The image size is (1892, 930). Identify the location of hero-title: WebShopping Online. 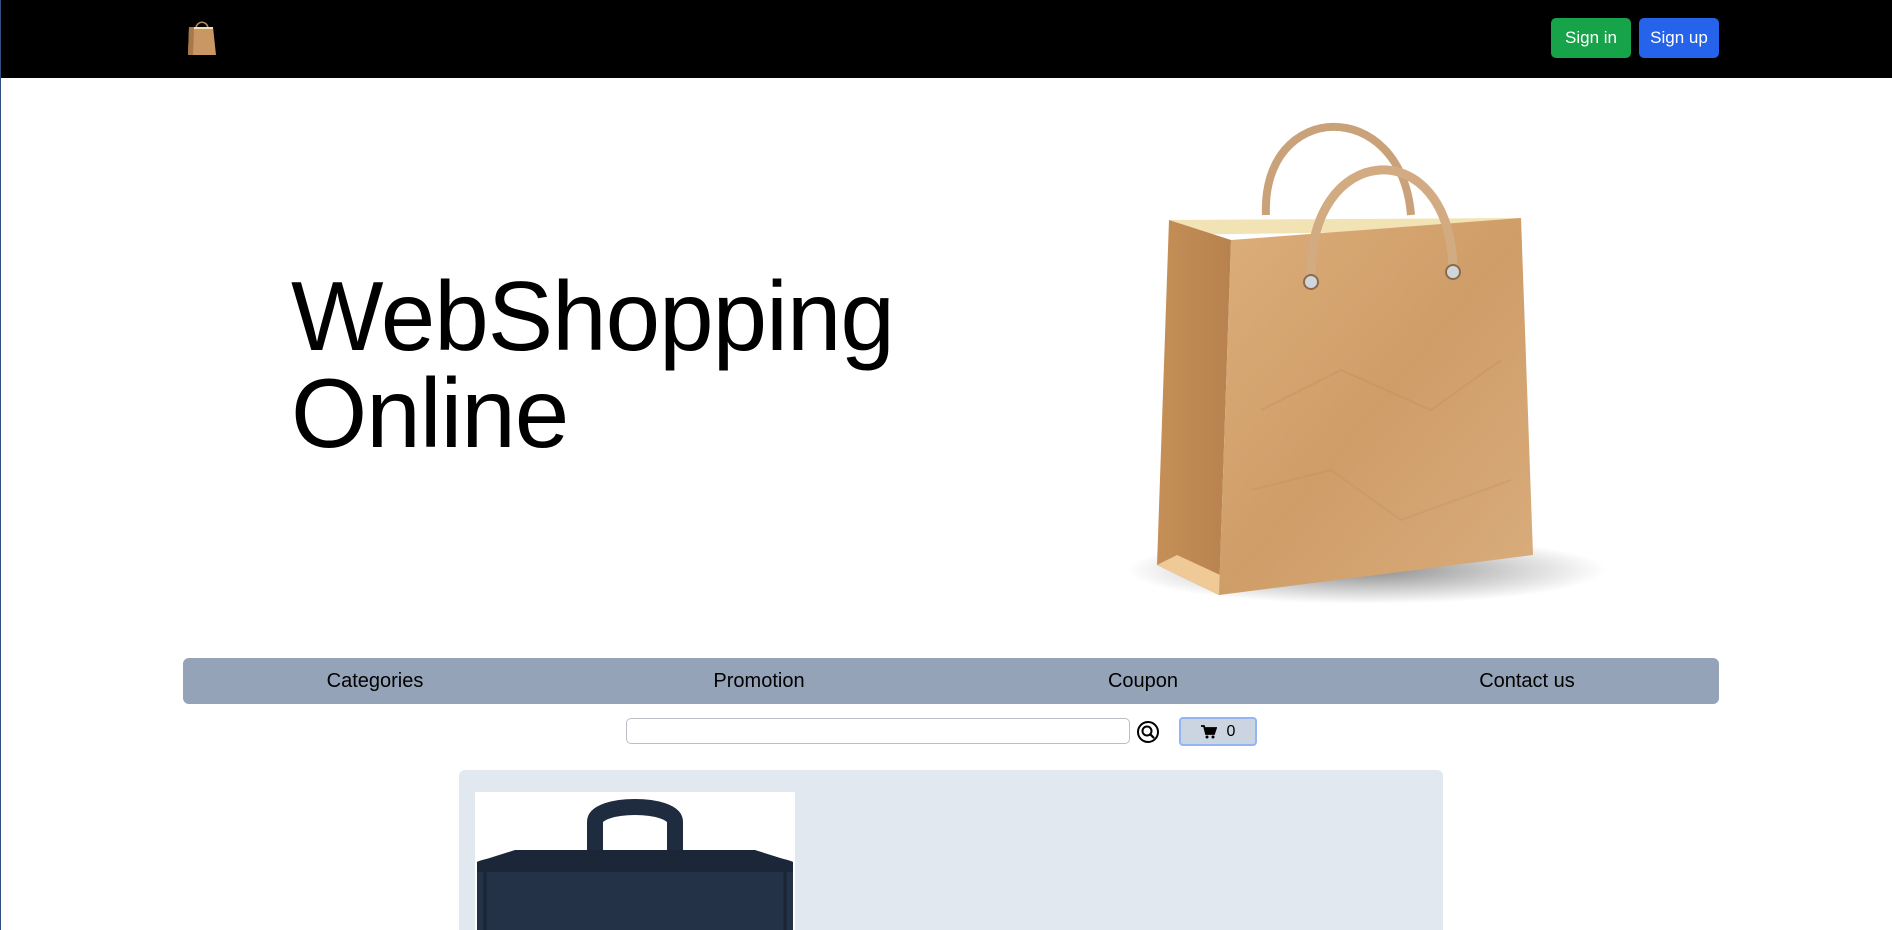
(593, 364).